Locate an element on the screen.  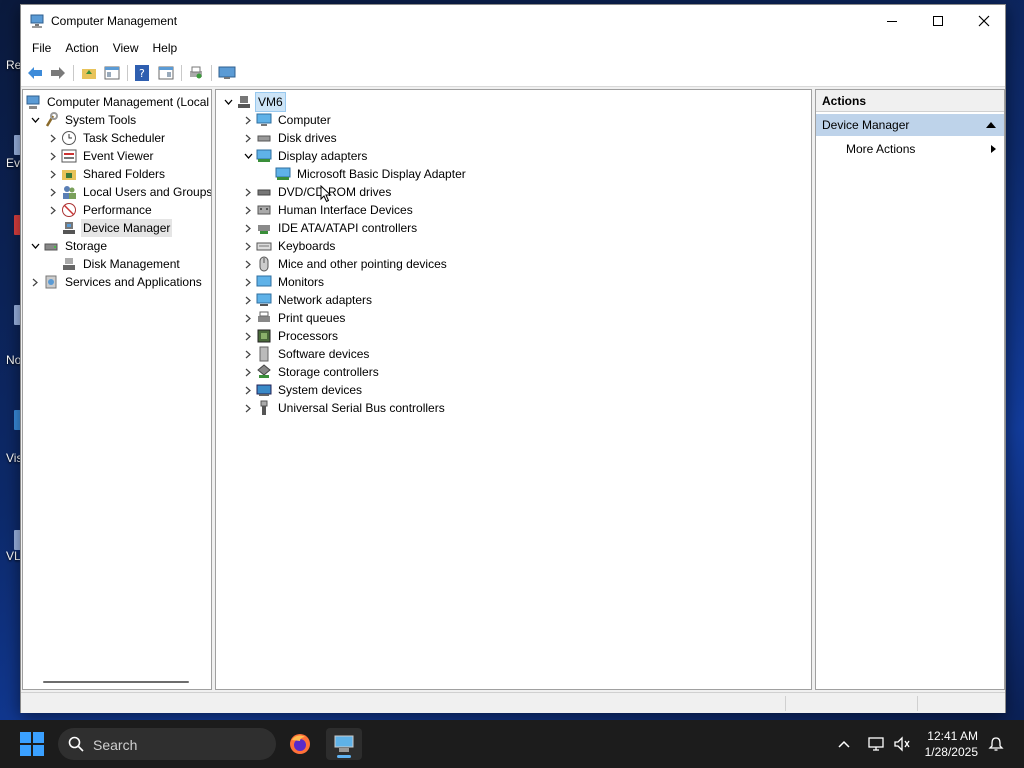
device-category-label: Mice and other pointing devices is located at coordinates (362, 264).